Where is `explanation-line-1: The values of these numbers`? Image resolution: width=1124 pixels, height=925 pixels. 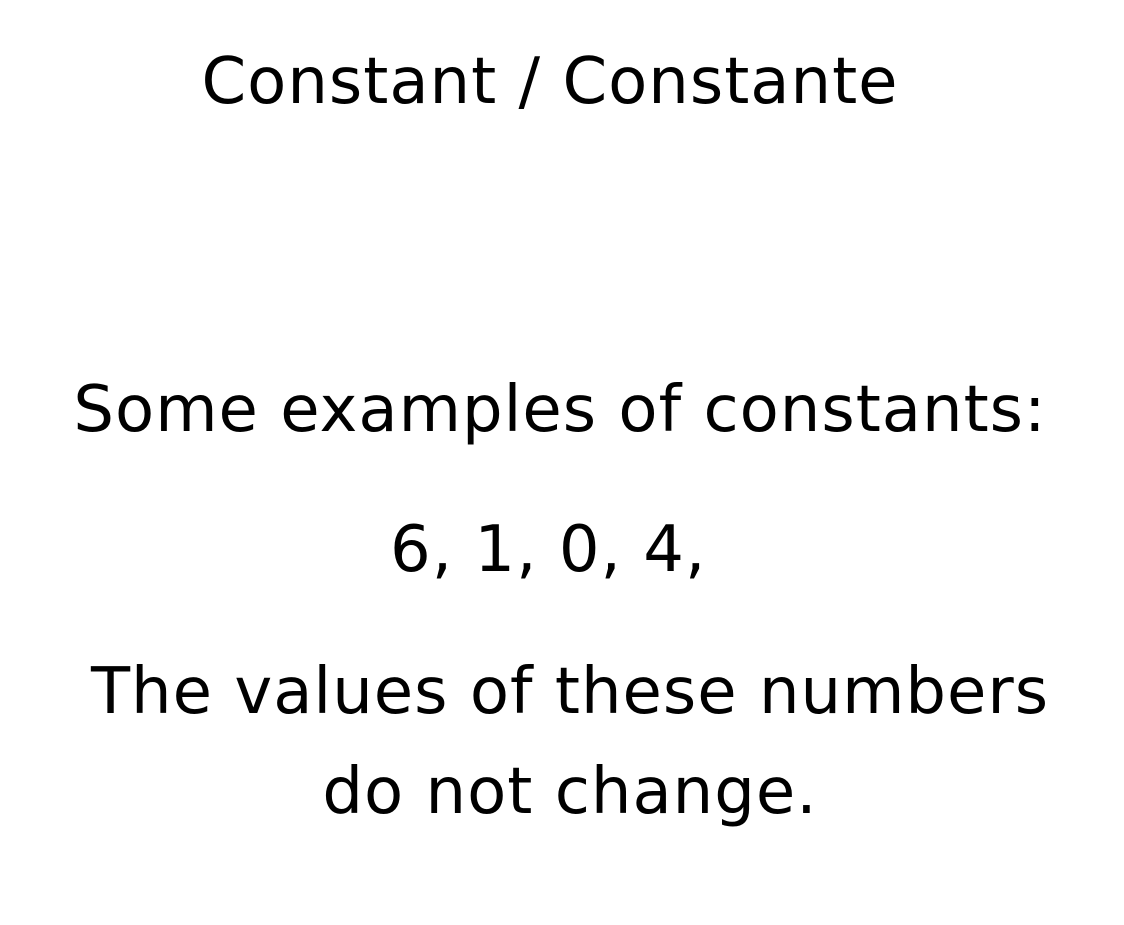 explanation-line-1: The values of these numbers is located at coordinates (570, 692).